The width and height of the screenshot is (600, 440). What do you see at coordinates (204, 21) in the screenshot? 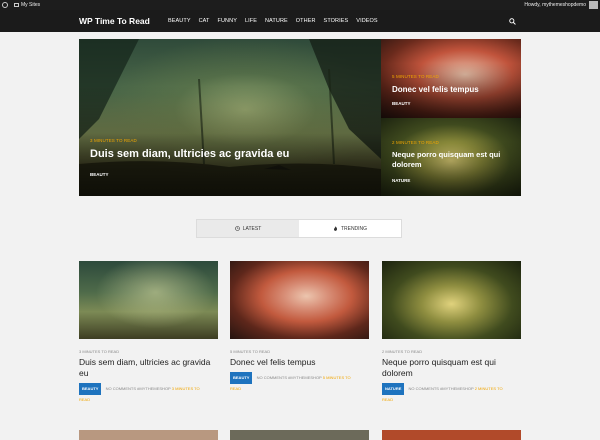
I see `nav-item-cat: CAT` at bounding box center [204, 21].